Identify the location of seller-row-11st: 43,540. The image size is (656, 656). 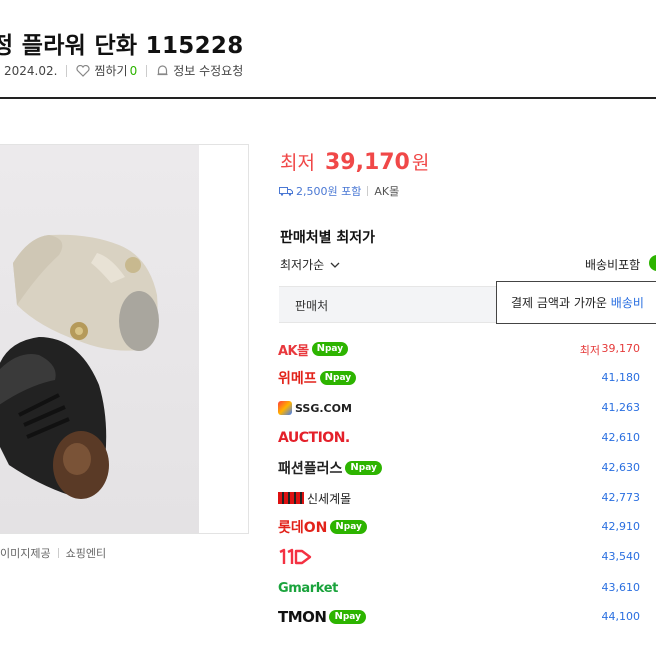
(463, 560).